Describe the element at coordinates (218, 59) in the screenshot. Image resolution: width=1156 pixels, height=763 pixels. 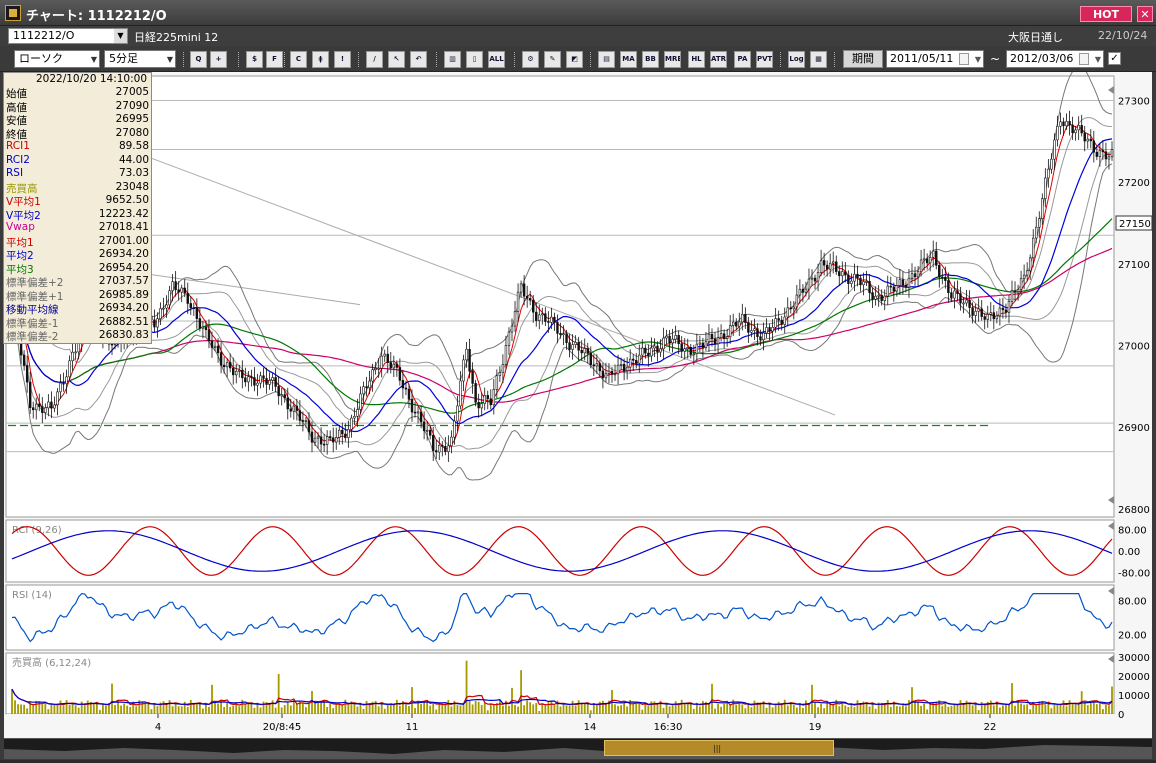
I see `crosshair-icon: +` at that location.